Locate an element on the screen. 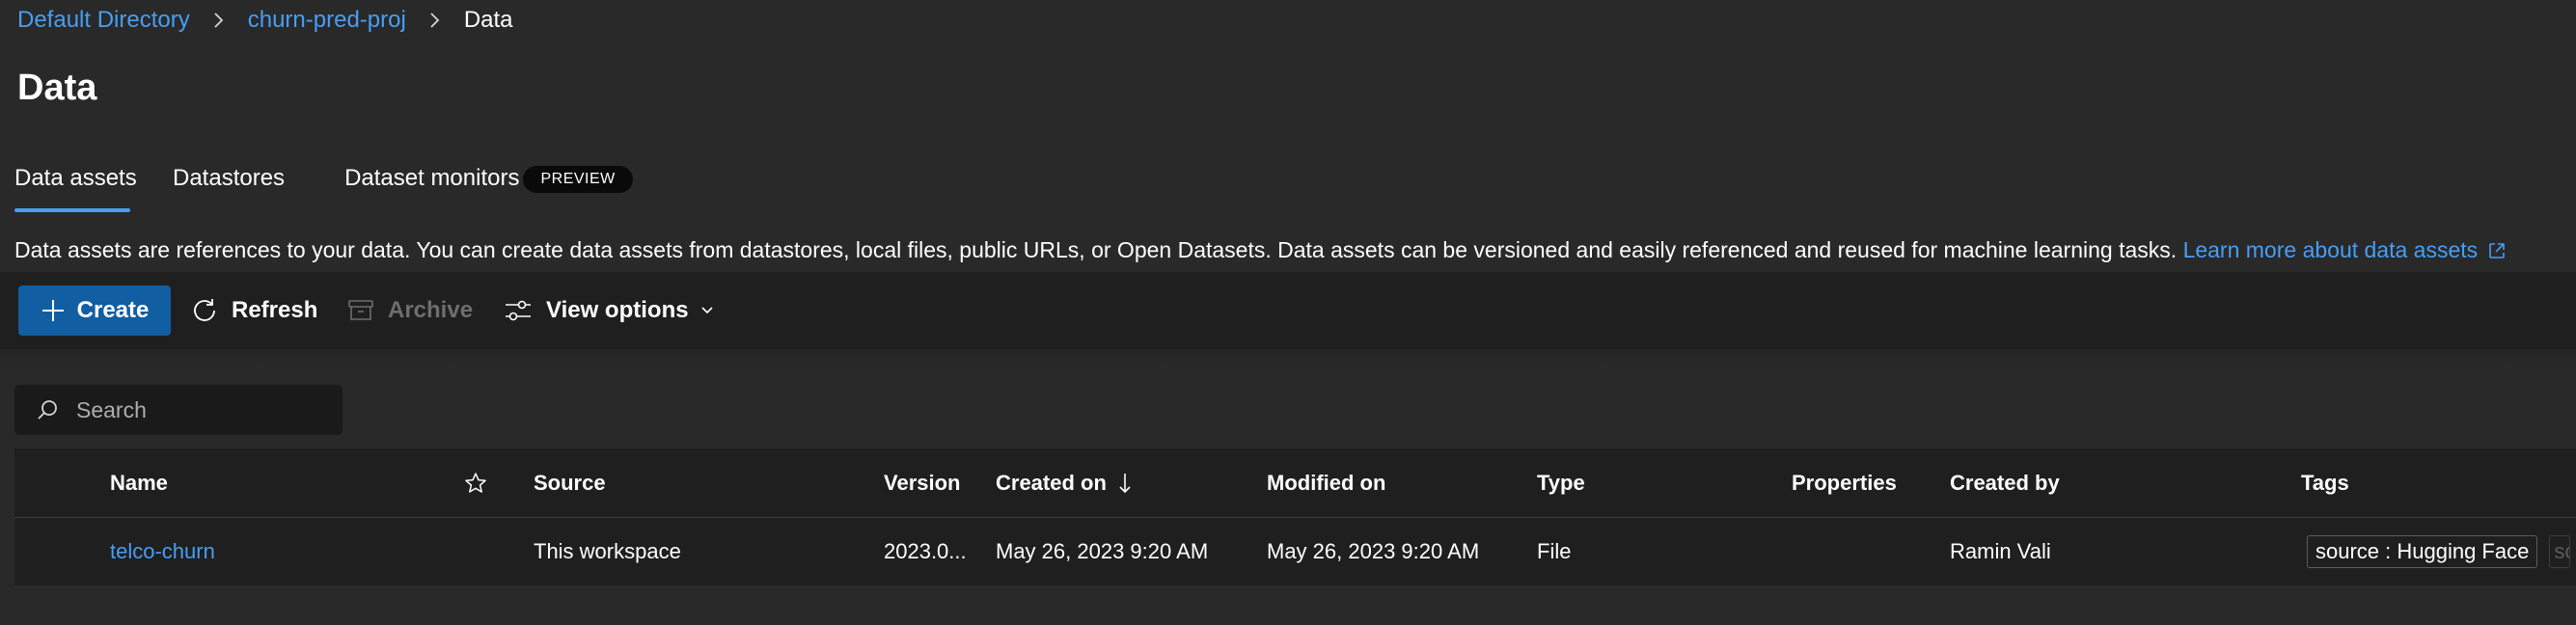  column-header-label: Source is located at coordinates (570, 482).